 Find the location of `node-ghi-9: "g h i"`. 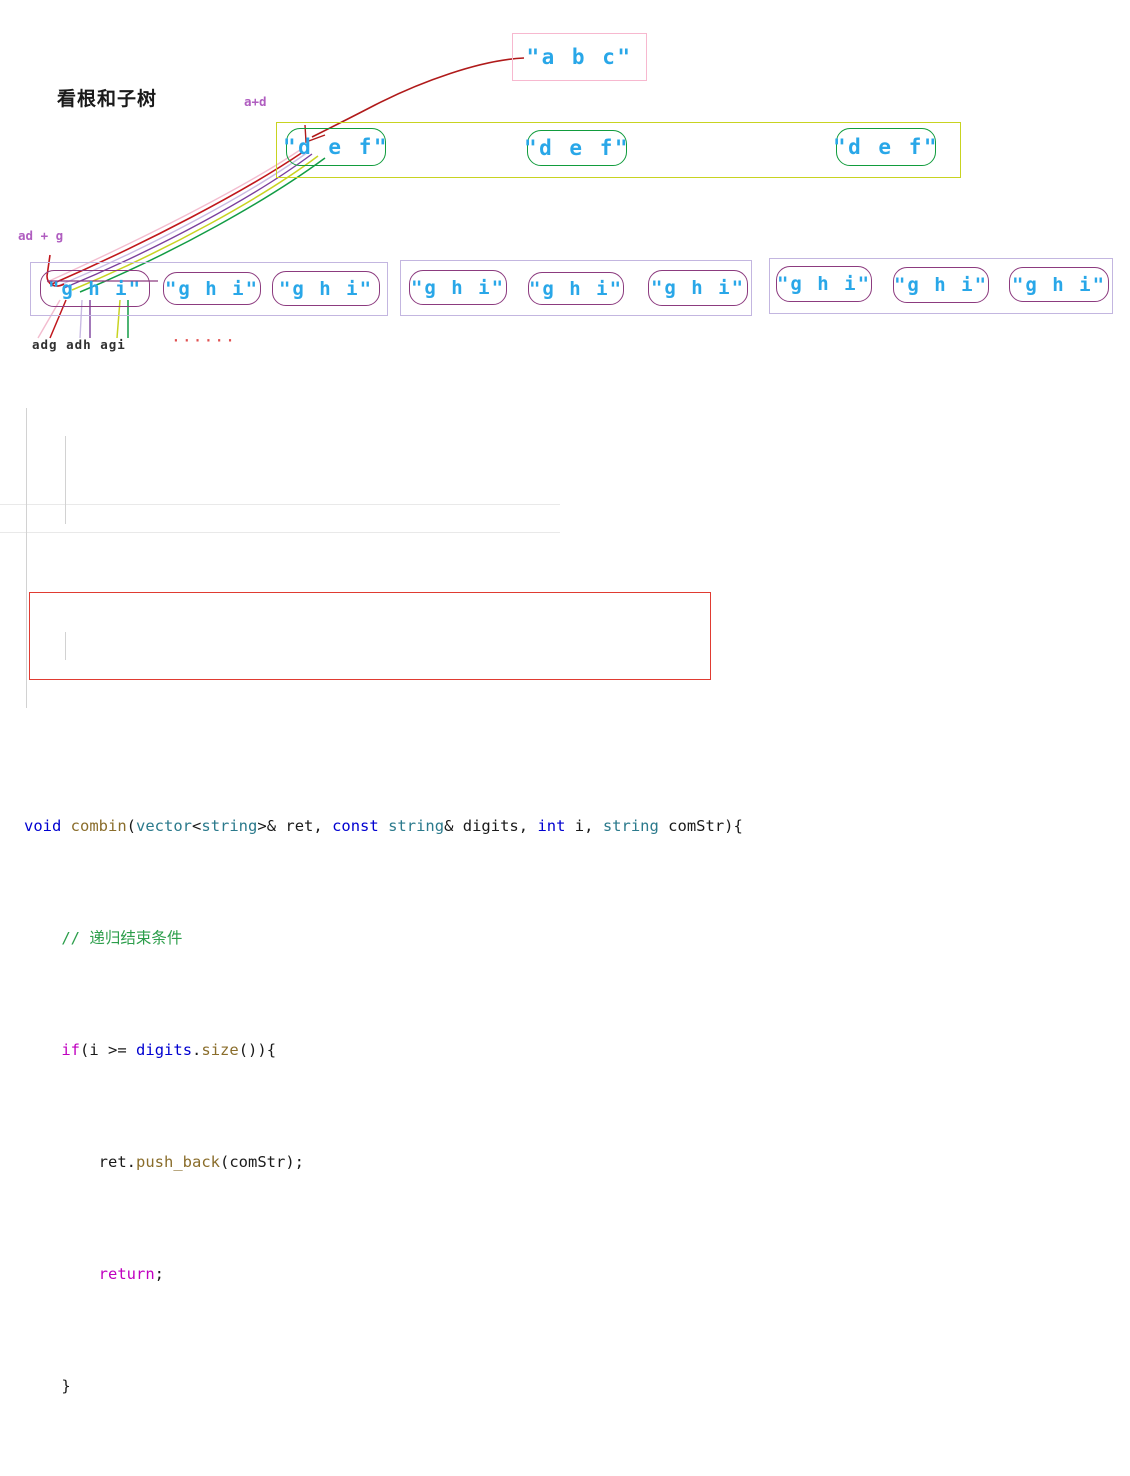

node-ghi-9: "g h i" is located at coordinates (1059, 284).